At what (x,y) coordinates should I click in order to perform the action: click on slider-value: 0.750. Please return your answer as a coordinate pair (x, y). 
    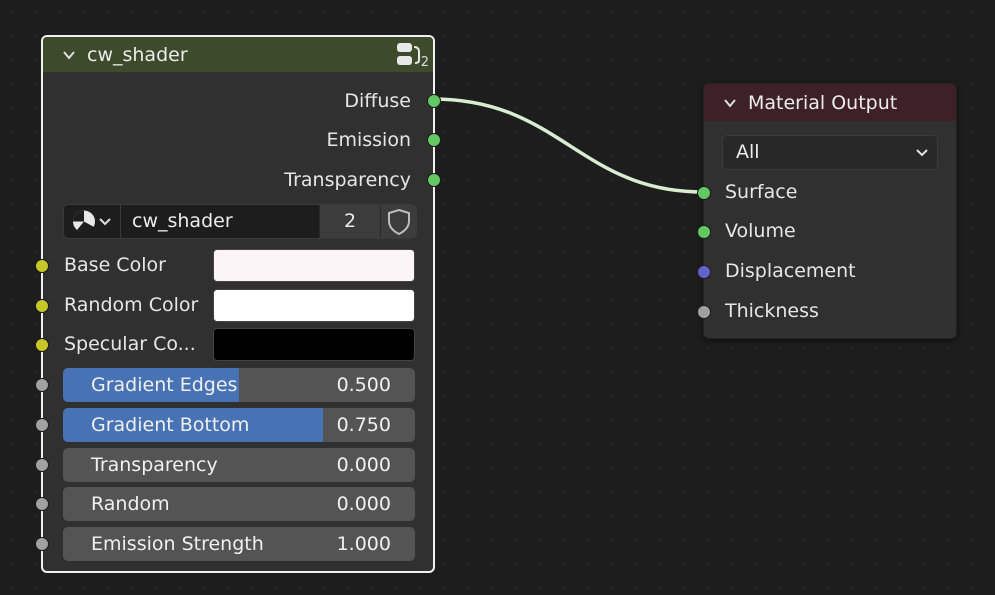
    Looking at the image, I should click on (363, 425).